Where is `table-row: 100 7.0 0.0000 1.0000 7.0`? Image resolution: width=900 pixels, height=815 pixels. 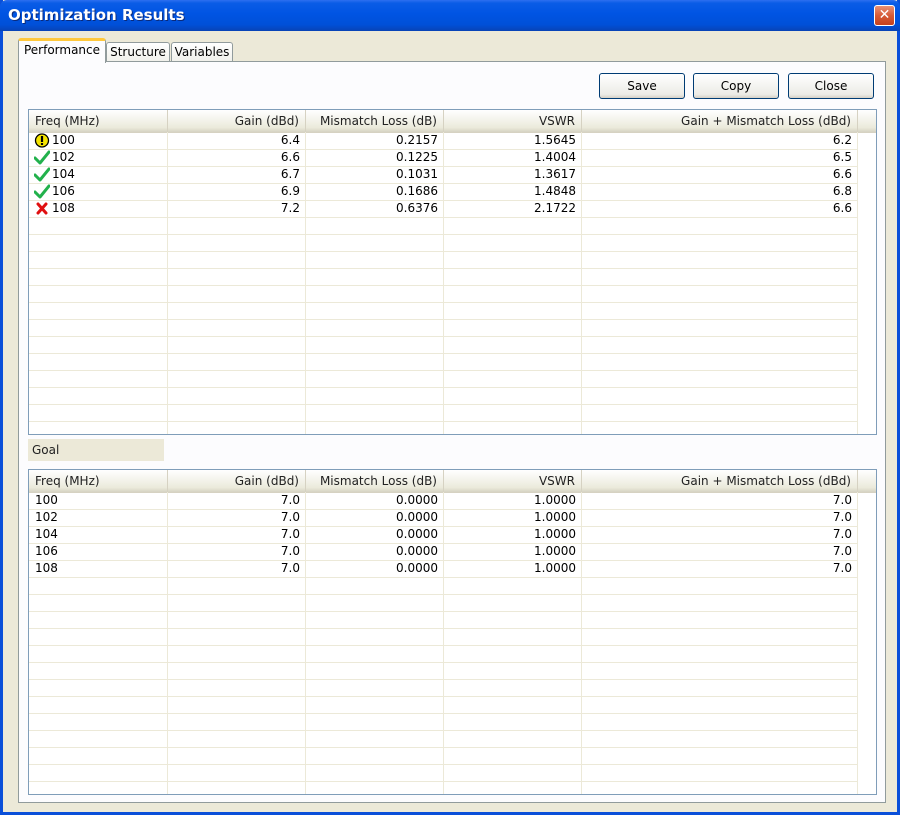 table-row: 100 7.0 0.0000 1.0000 7.0 is located at coordinates (443, 501).